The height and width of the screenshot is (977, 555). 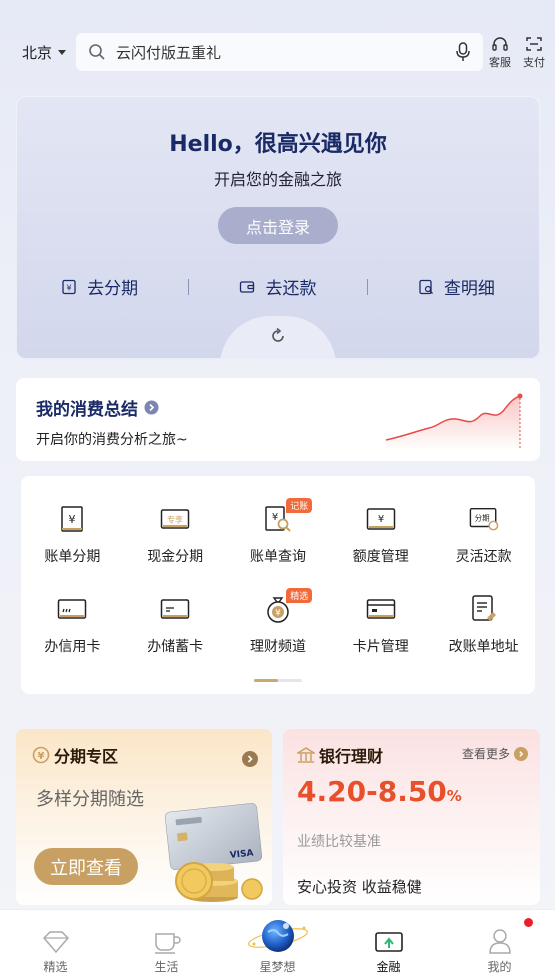 I want to click on yuan-doc-icon: ¥, so click(x=69, y=286).